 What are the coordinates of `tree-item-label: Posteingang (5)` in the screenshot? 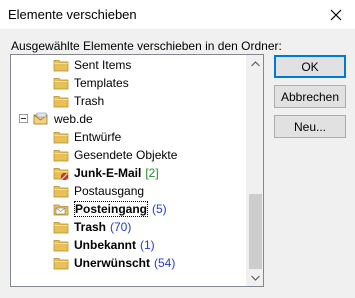 It's located at (120, 209).